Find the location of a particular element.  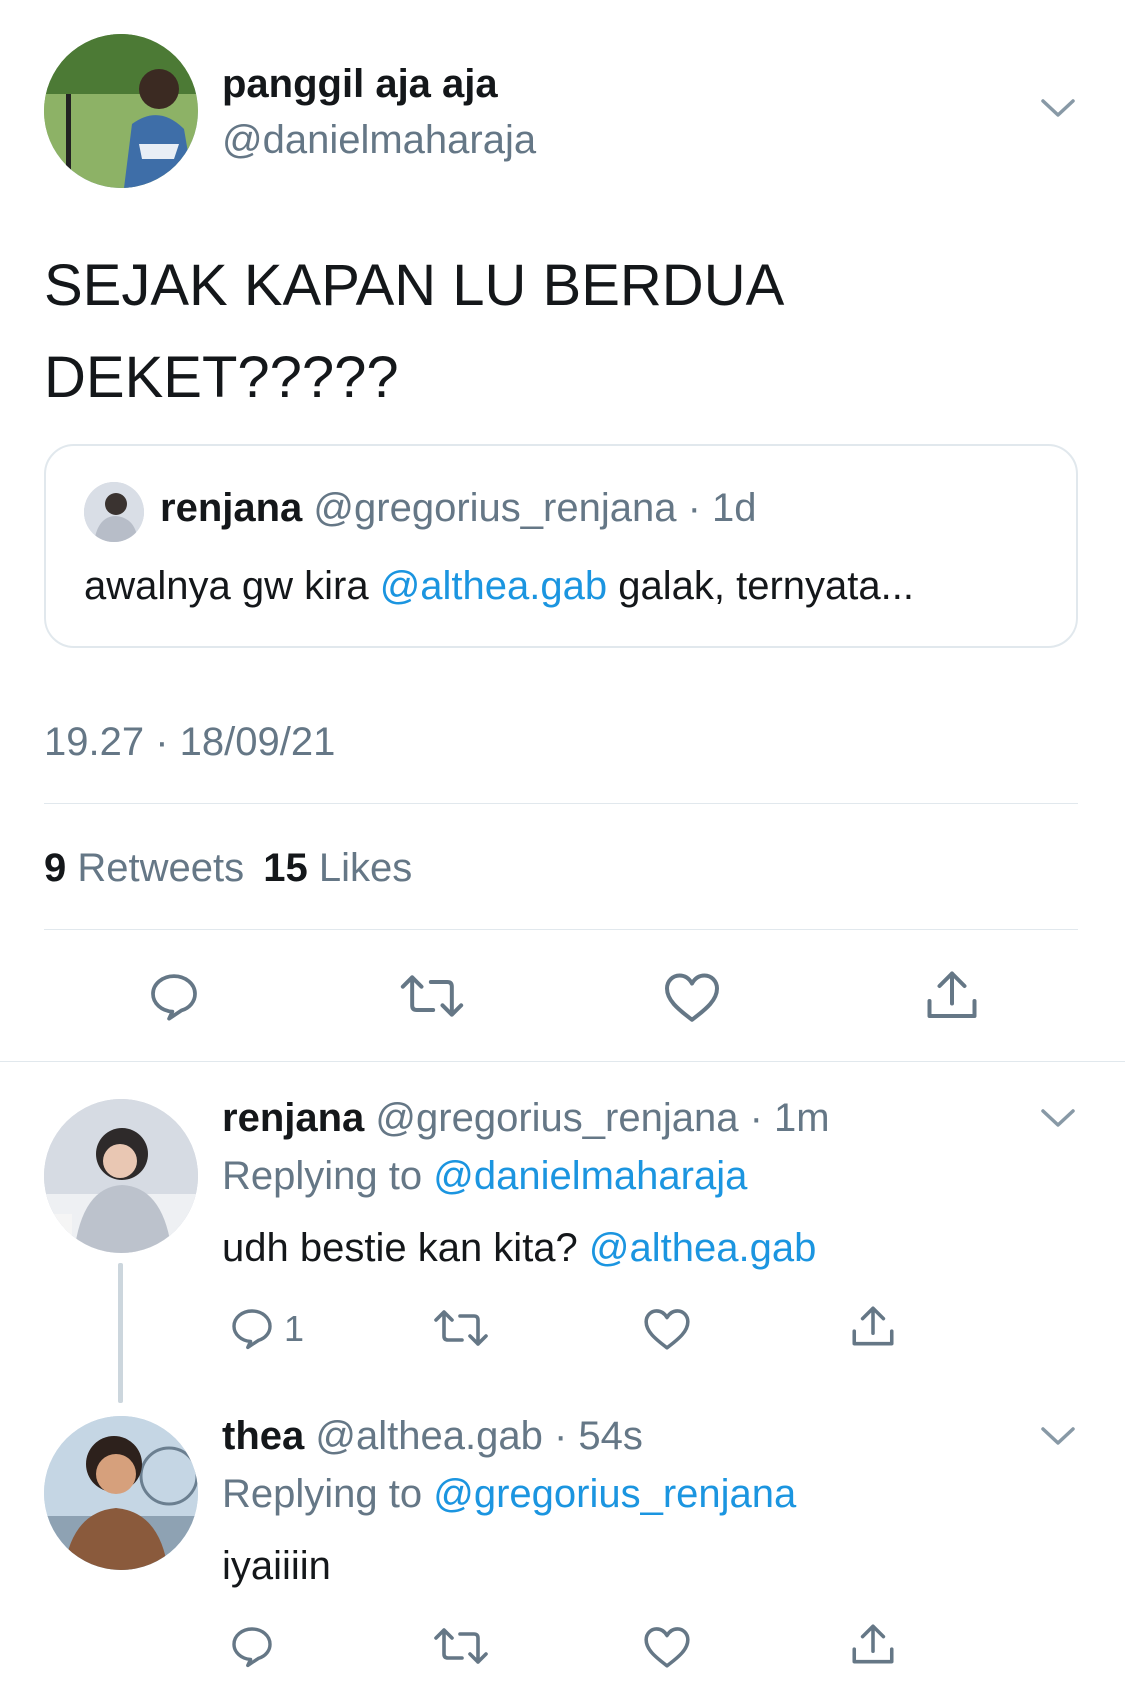

engagement-stats: 9 Retweets 15 Likes is located at coordinates (228, 868).